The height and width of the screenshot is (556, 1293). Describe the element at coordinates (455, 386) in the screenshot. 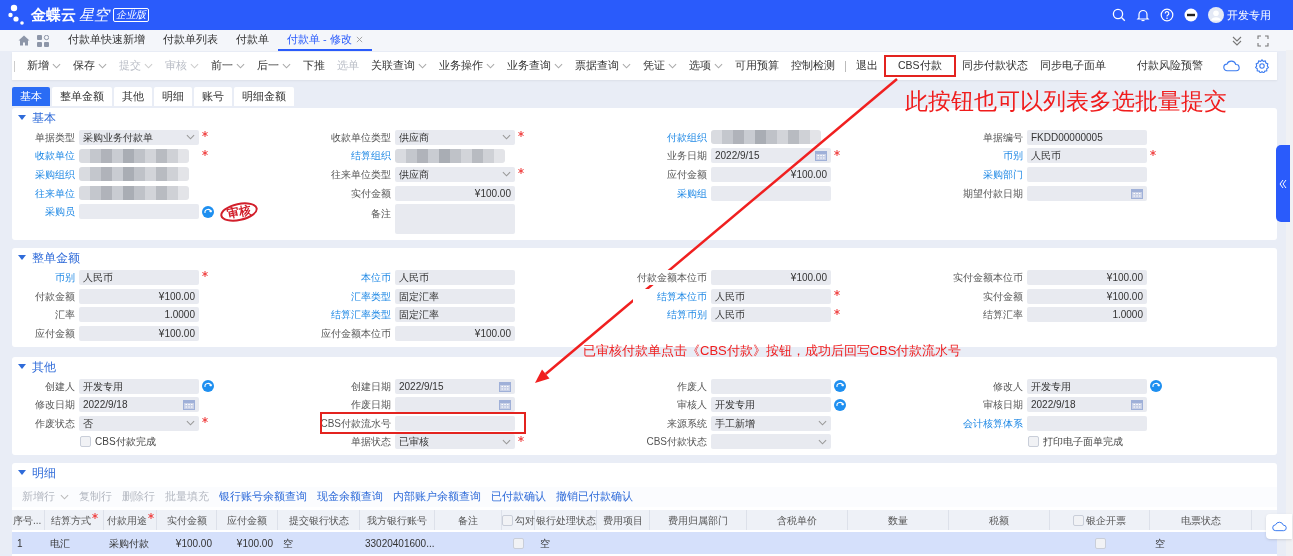

I see `date-field: 2022/9/15` at that location.